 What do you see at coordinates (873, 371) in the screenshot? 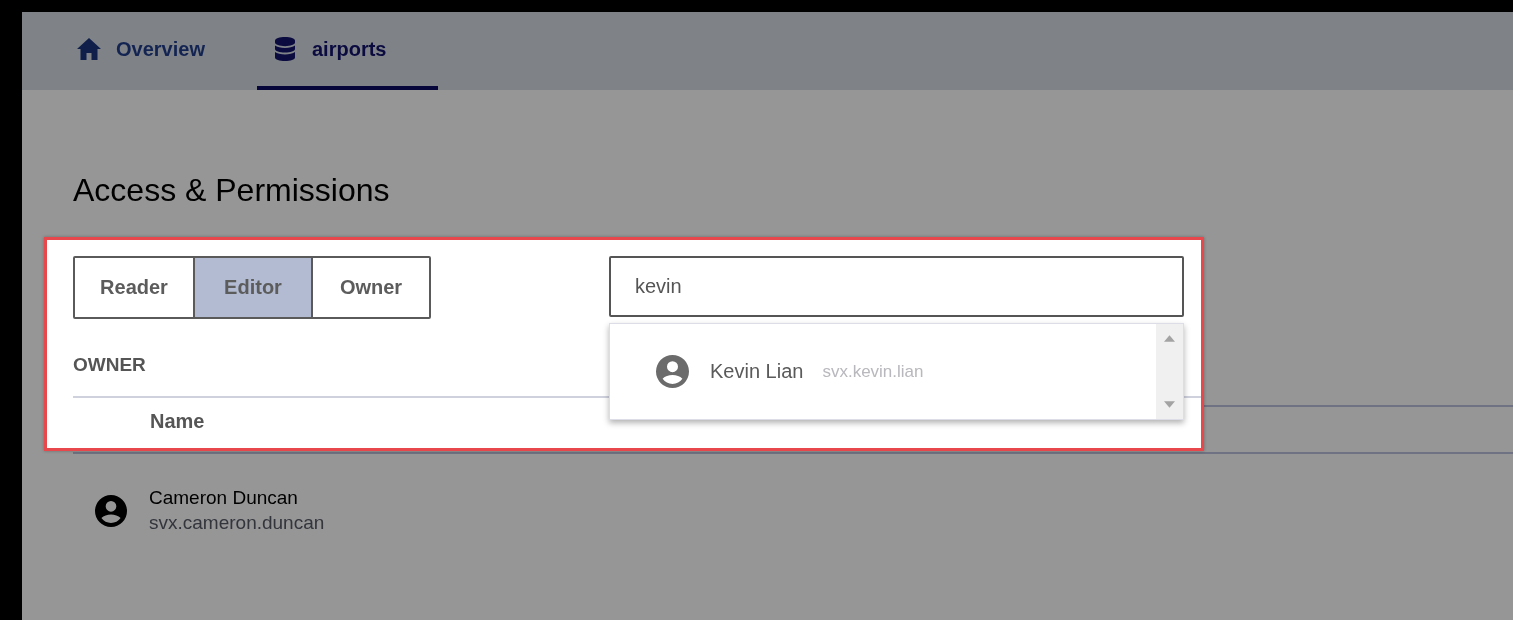
I see `username: svx.kevin.lian` at bounding box center [873, 371].